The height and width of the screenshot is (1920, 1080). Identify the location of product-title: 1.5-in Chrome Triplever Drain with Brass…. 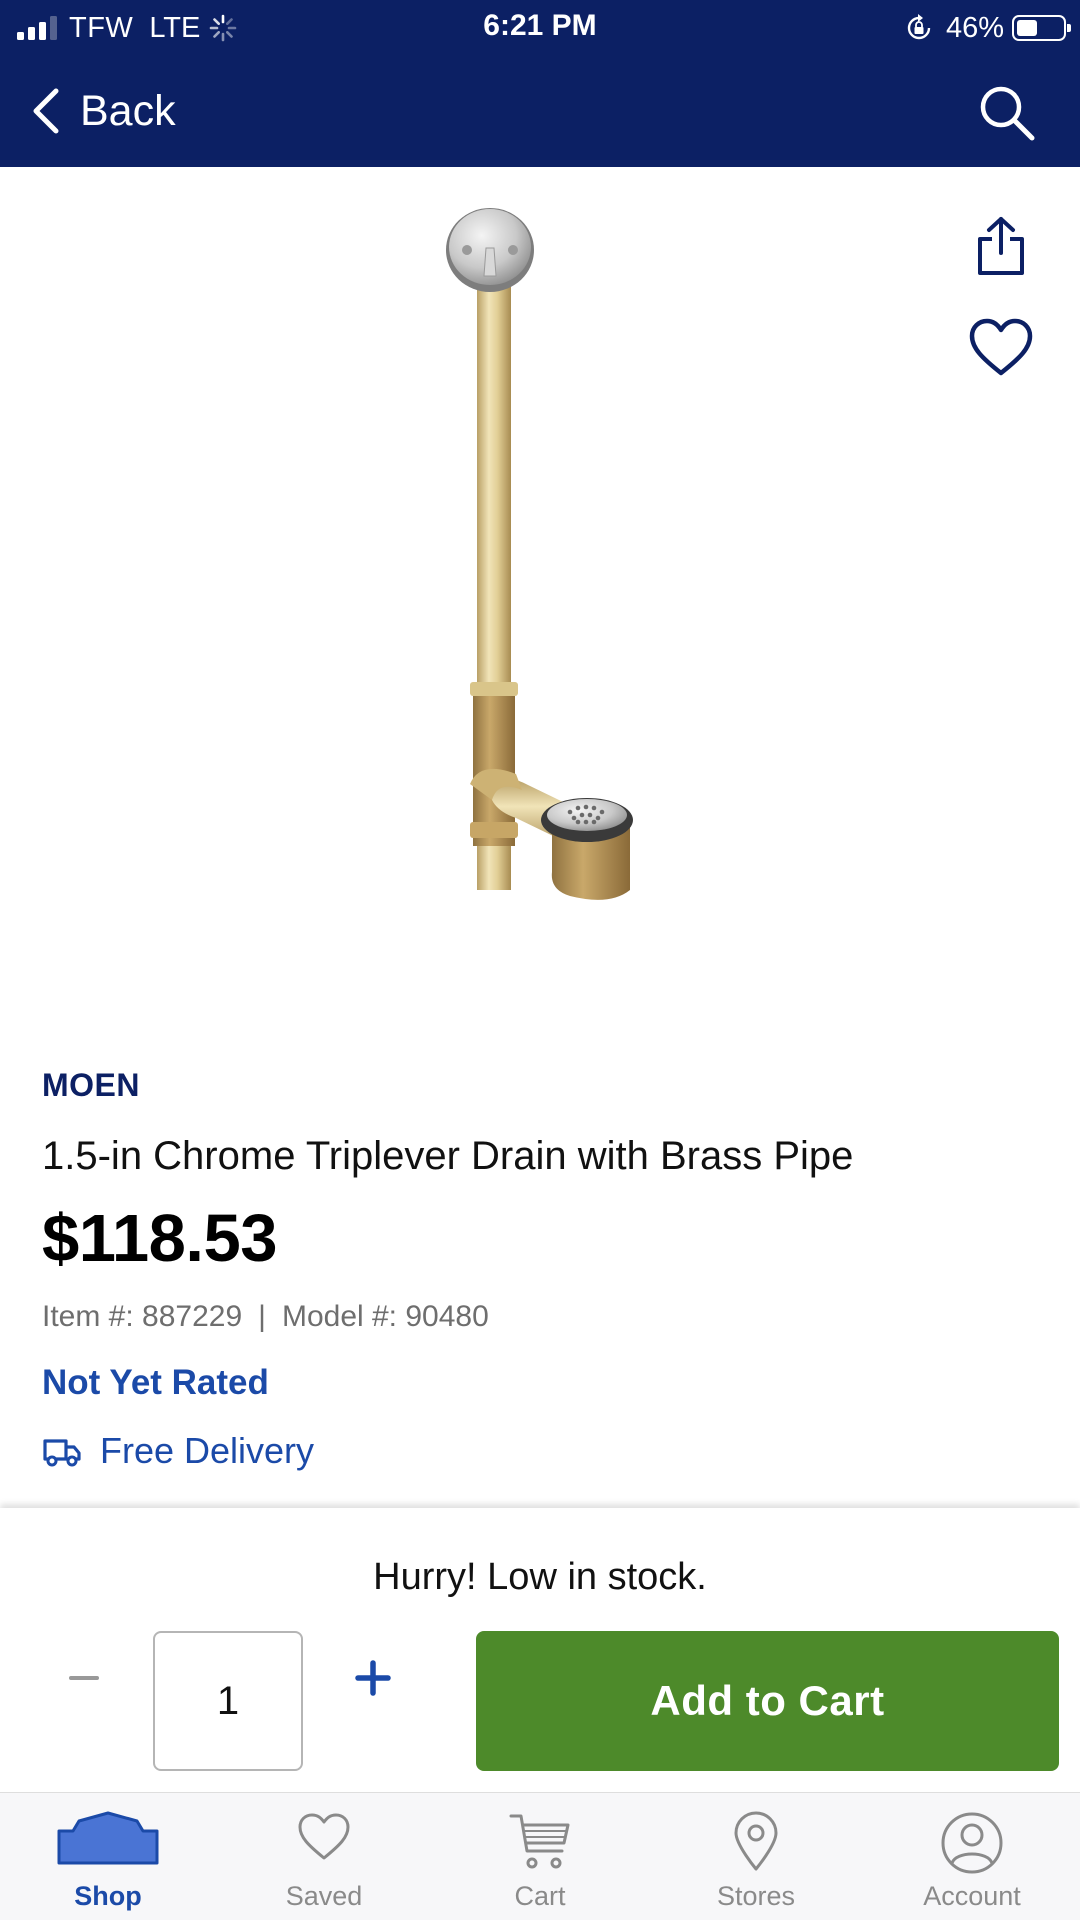
(448, 1156).